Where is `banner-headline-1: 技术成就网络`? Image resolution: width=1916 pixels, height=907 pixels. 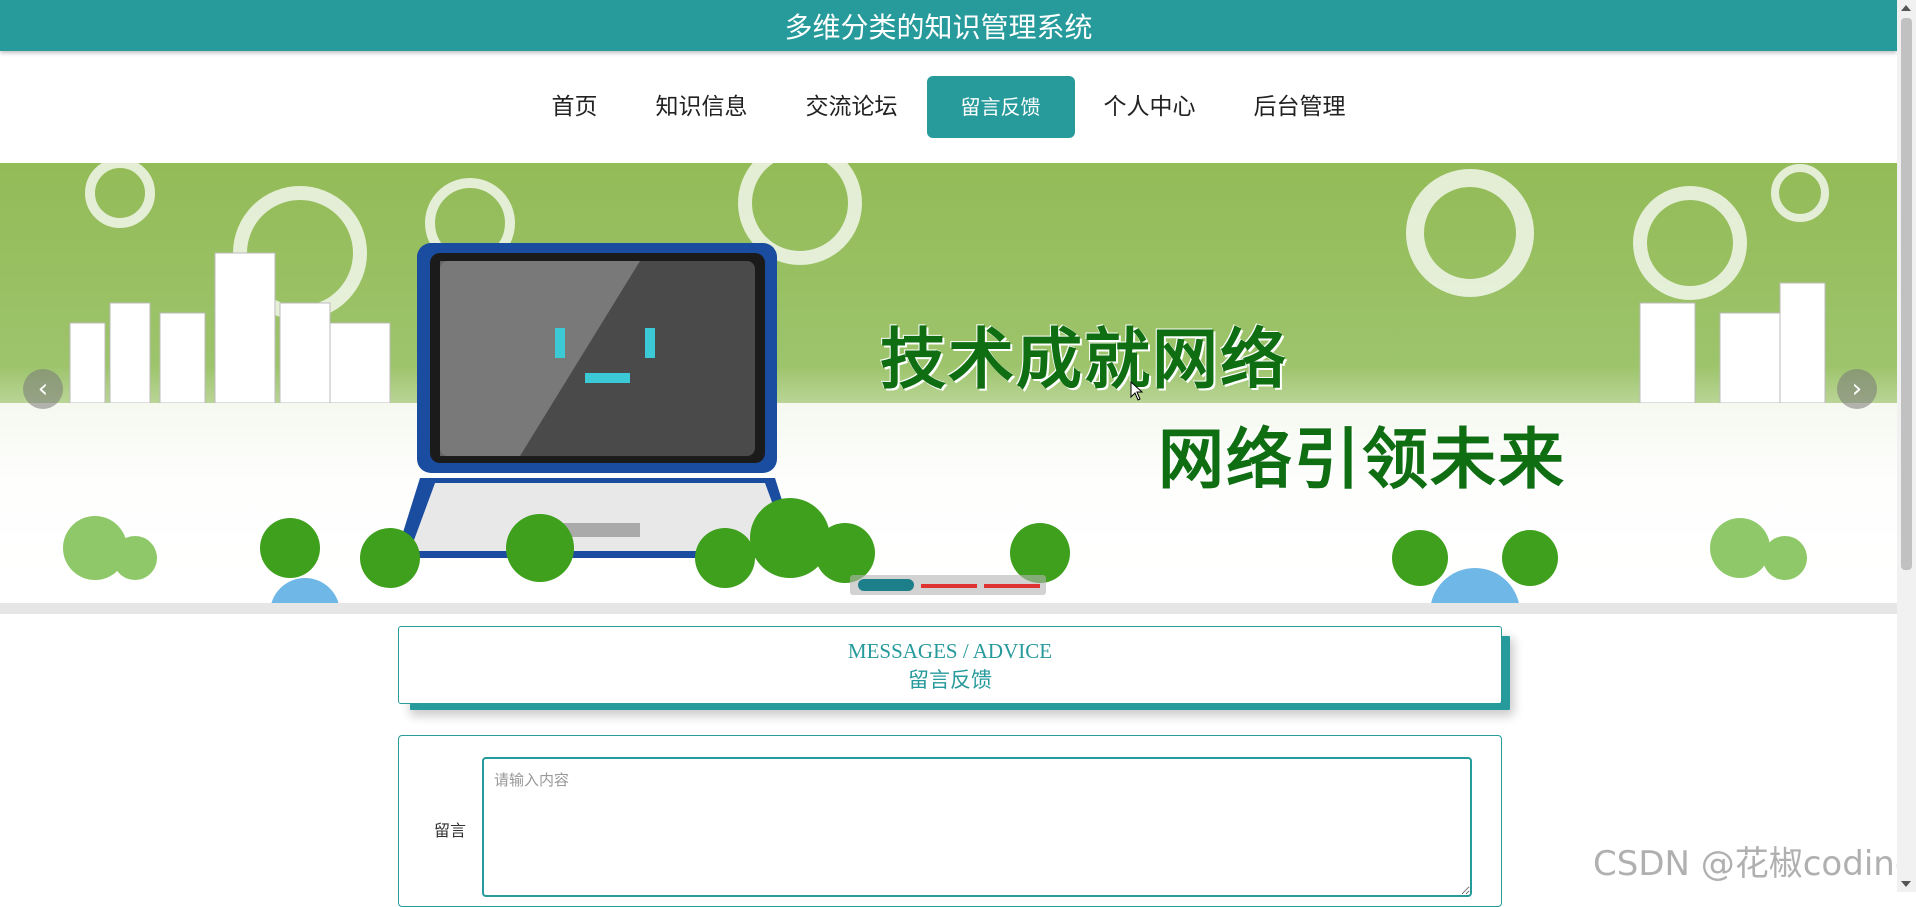
banner-headline-1: 技术成就网络 is located at coordinates (1084, 359).